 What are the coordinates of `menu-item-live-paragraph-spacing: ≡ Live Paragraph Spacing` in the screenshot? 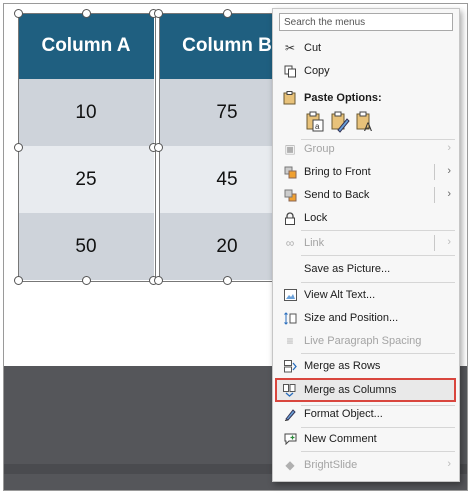 It's located at (366, 341).